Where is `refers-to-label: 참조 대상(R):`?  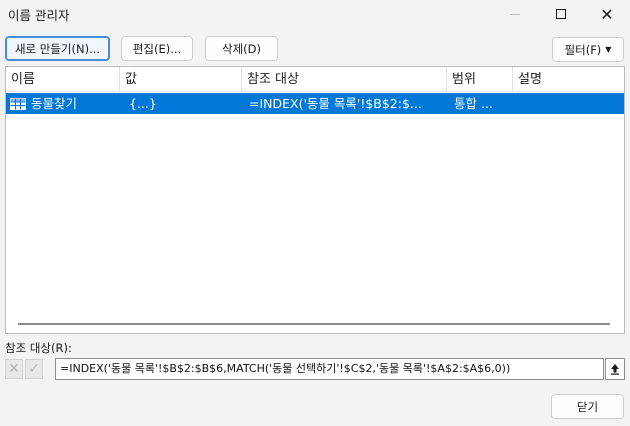
refers-to-label: 참조 대상(R): is located at coordinates (38, 348).